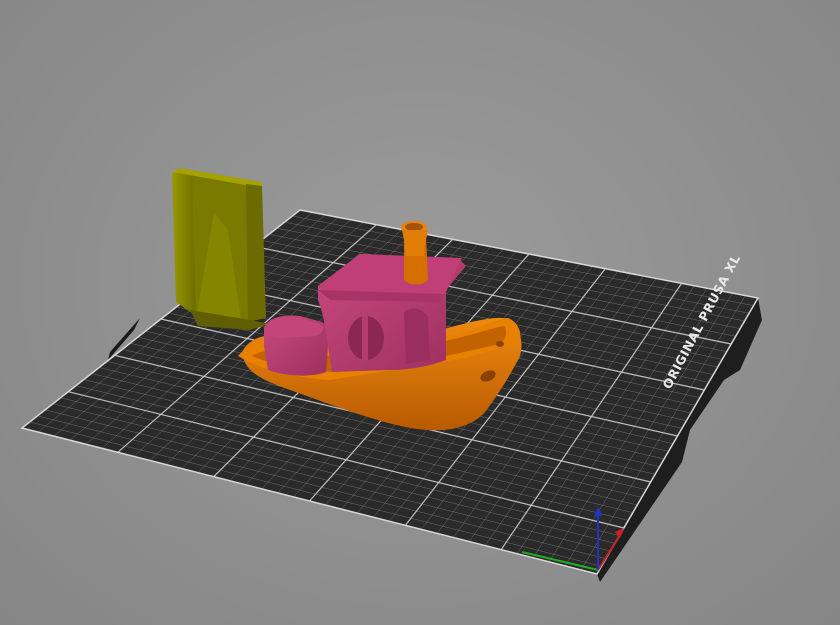 This screenshot has height=625, width=840. What do you see at coordinates (365, 338) in the screenshot?
I see `benchy-window-frame` at bounding box center [365, 338].